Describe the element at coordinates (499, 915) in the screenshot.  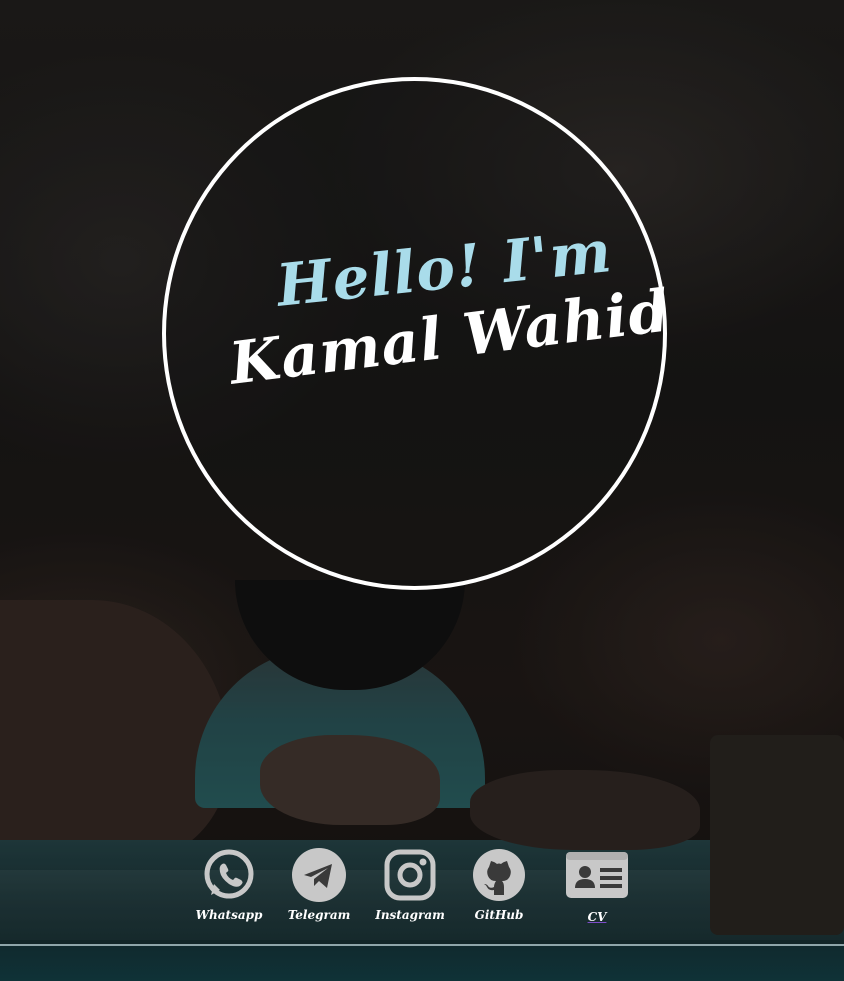
I see `github-label: GitHub` at that location.